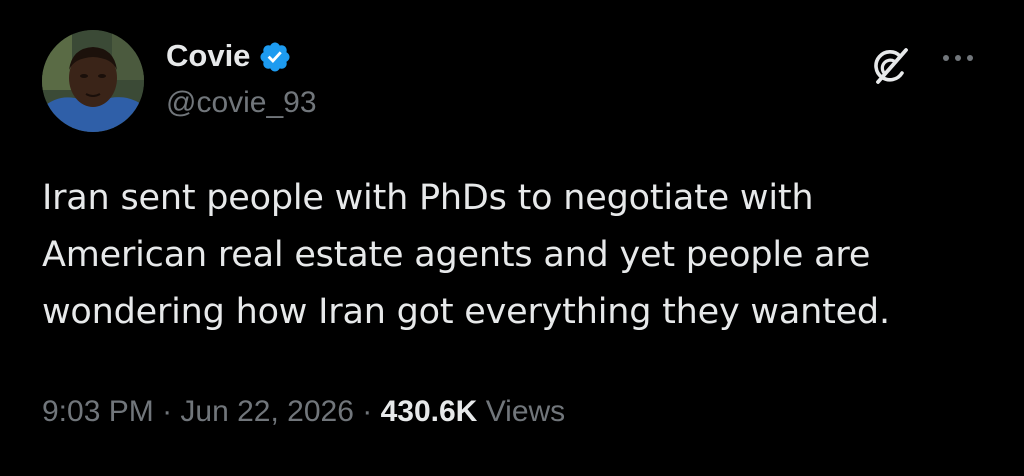  Describe the element at coordinates (275, 57) in the screenshot. I see `verified-badge-icon` at that location.